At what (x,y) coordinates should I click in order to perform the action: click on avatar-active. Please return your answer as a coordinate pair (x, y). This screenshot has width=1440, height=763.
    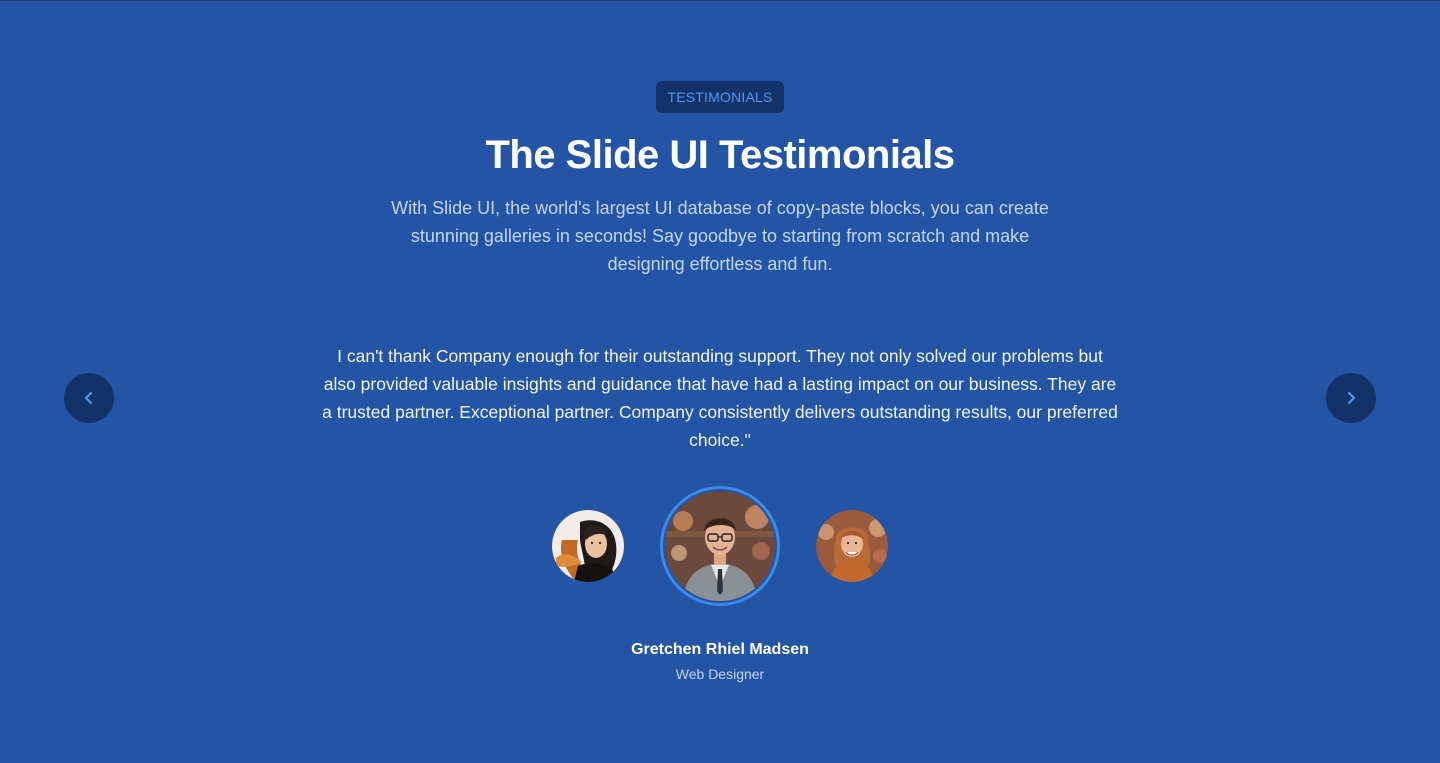
    Looking at the image, I should click on (720, 546).